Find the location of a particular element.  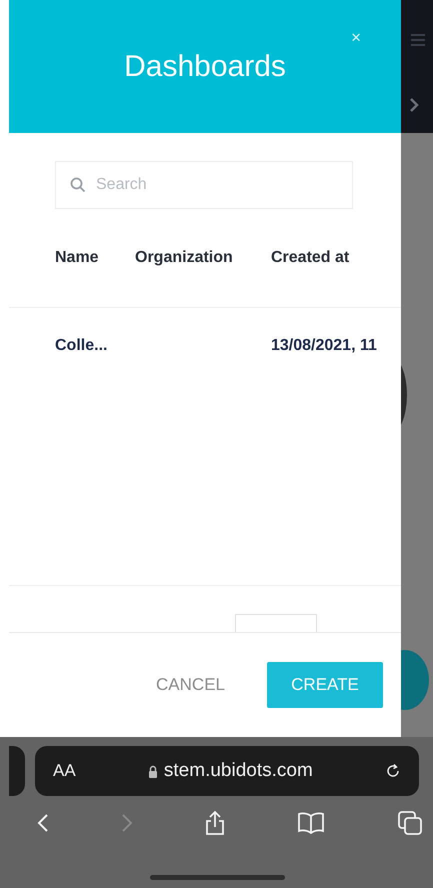

tabs-icon is located at coordinates (410, 823).